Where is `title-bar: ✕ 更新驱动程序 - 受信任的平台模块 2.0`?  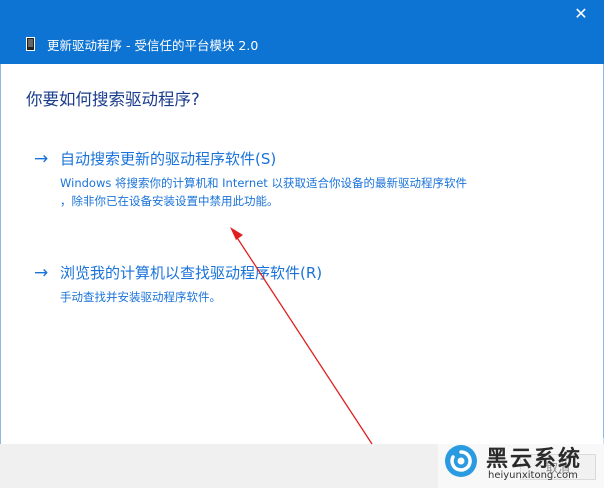 title-bar: ✕ 更新驱动程序 - 受信任的平台模块 2.0 is located at coordinates (302, 32).